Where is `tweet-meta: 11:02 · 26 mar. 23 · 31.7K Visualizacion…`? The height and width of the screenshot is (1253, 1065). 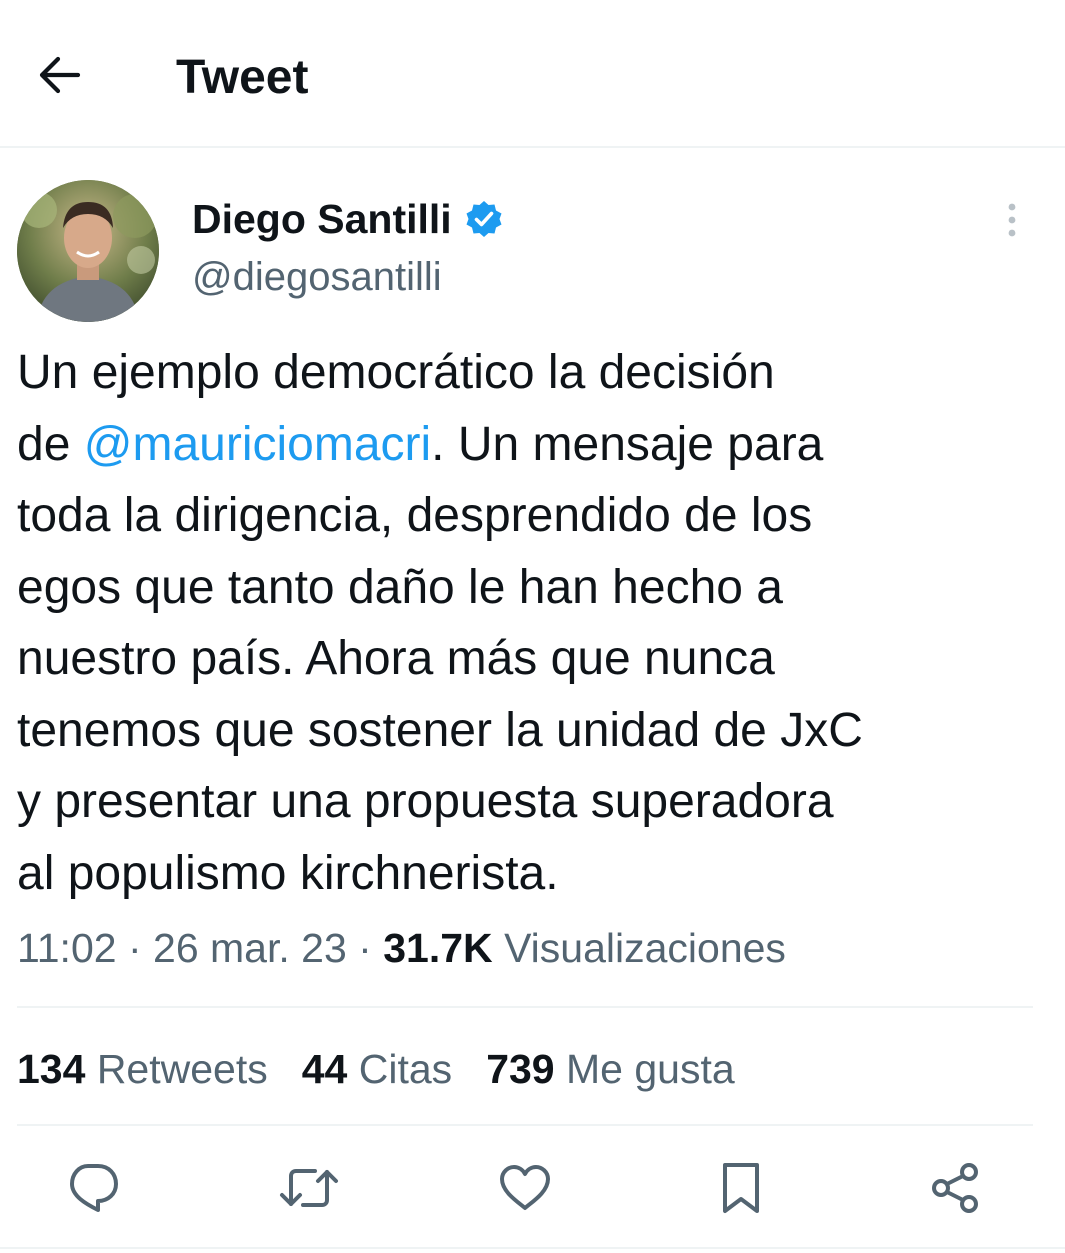
tweet-meta: 11:02 · 26 mar. 23 · 31.7K Visualizacion… is located at coordinates (401, 948).